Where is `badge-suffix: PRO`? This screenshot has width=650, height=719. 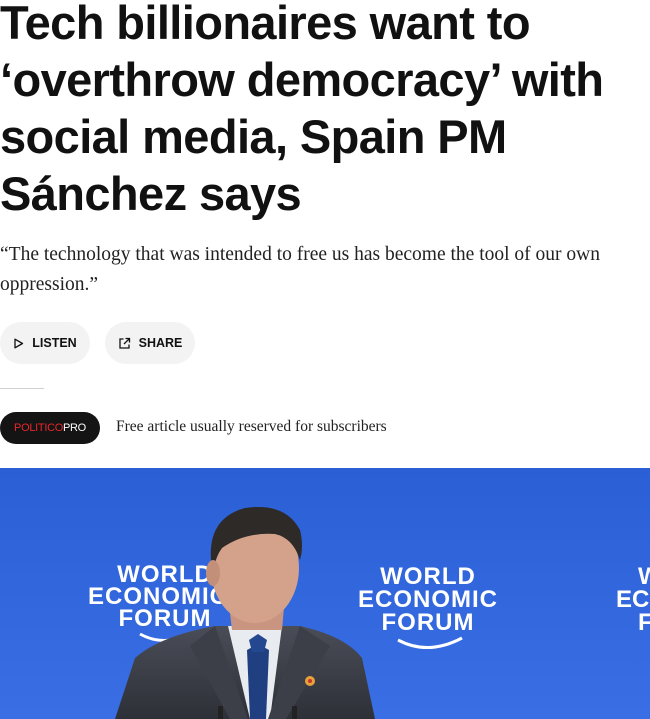 badge-suffix: PRO is located at coordinates (74, 428).